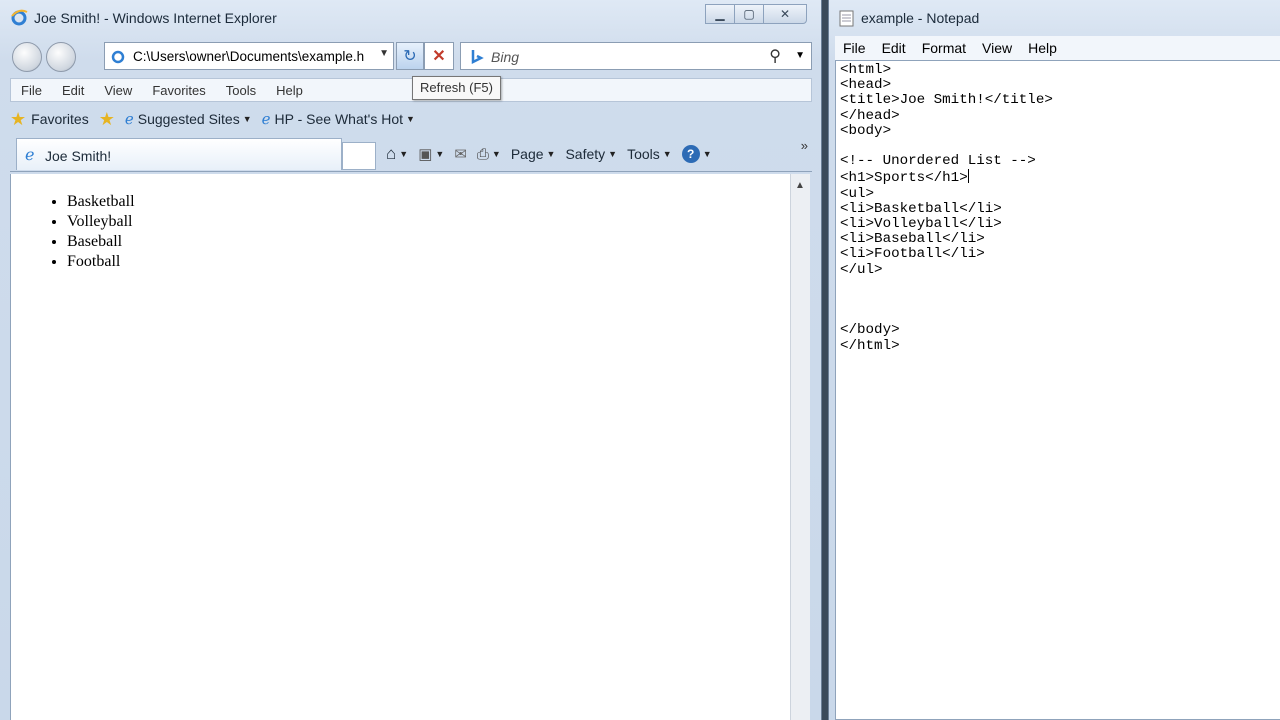  Describe the element at coordinates (456, 88) in the screenshot. I see `refresh-tooltip: Refresh (F5)` at that location.